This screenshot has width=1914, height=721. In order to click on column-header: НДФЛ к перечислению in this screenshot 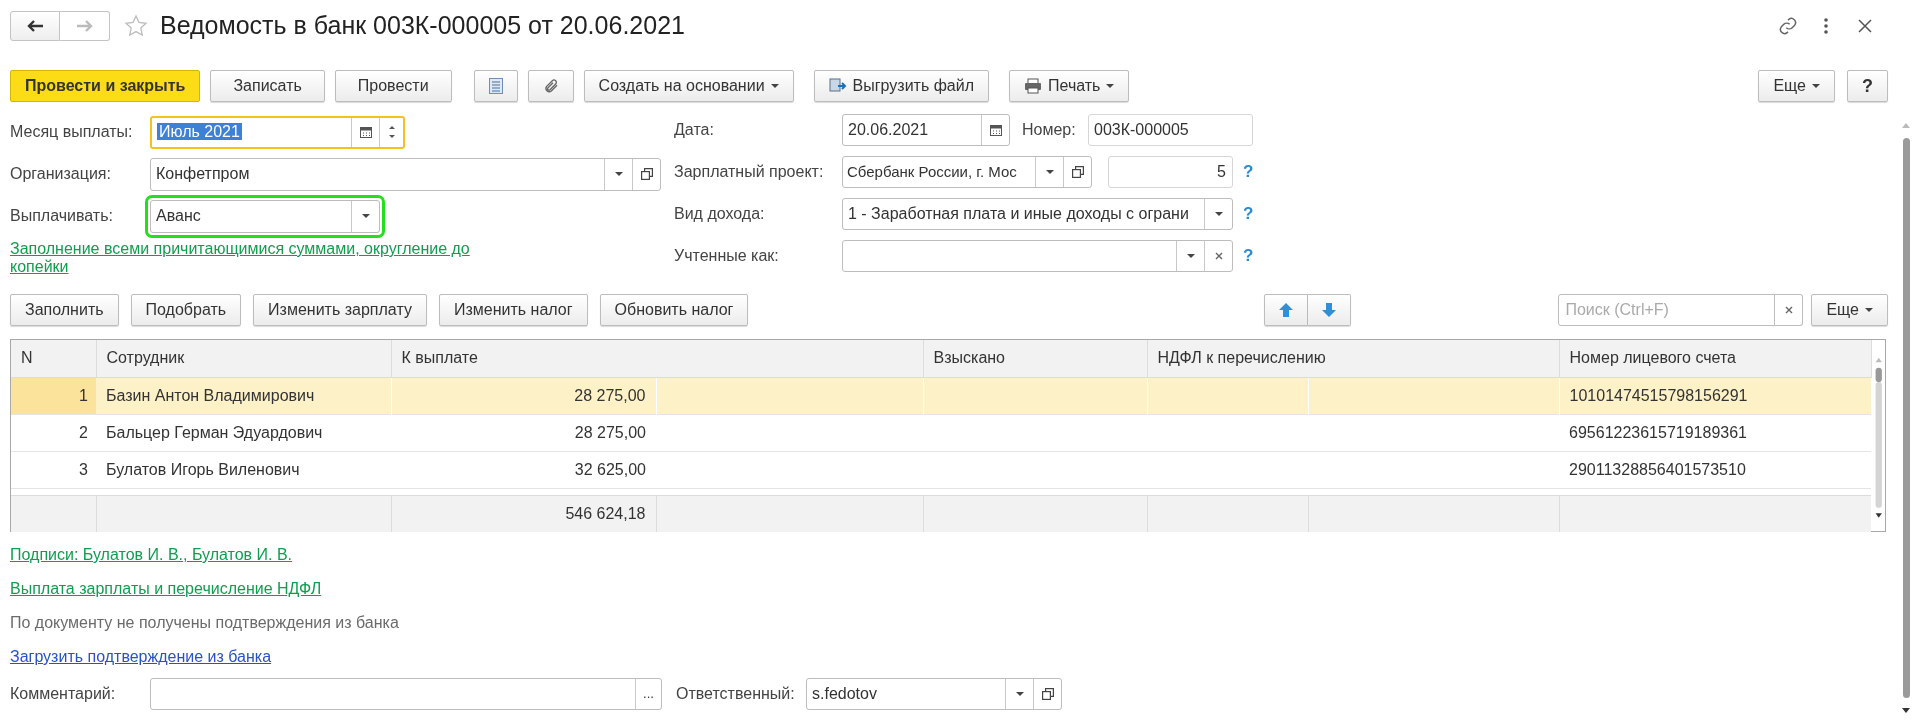, I will do `click(1353, 358)`.